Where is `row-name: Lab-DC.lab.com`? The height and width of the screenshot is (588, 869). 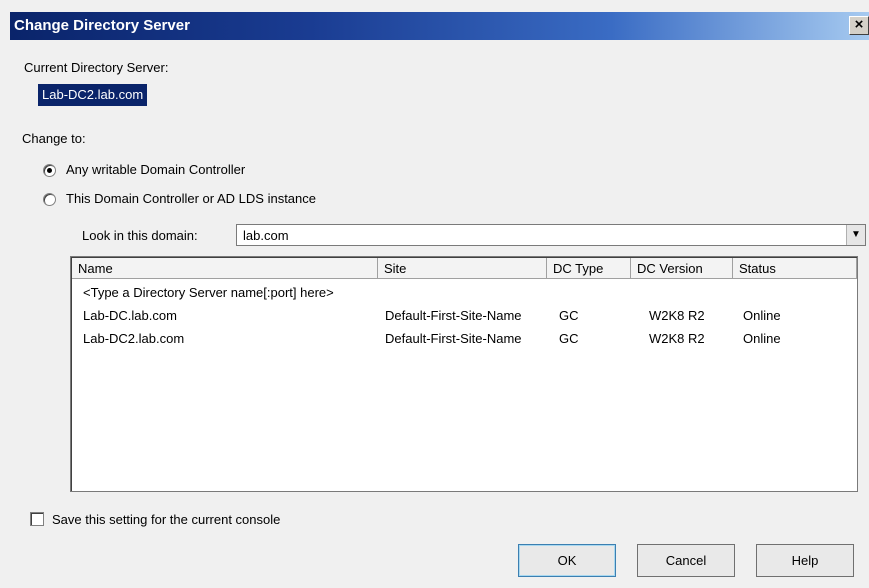
row-name: Lab-DC.lab.com is located at coordinates (130, 315).